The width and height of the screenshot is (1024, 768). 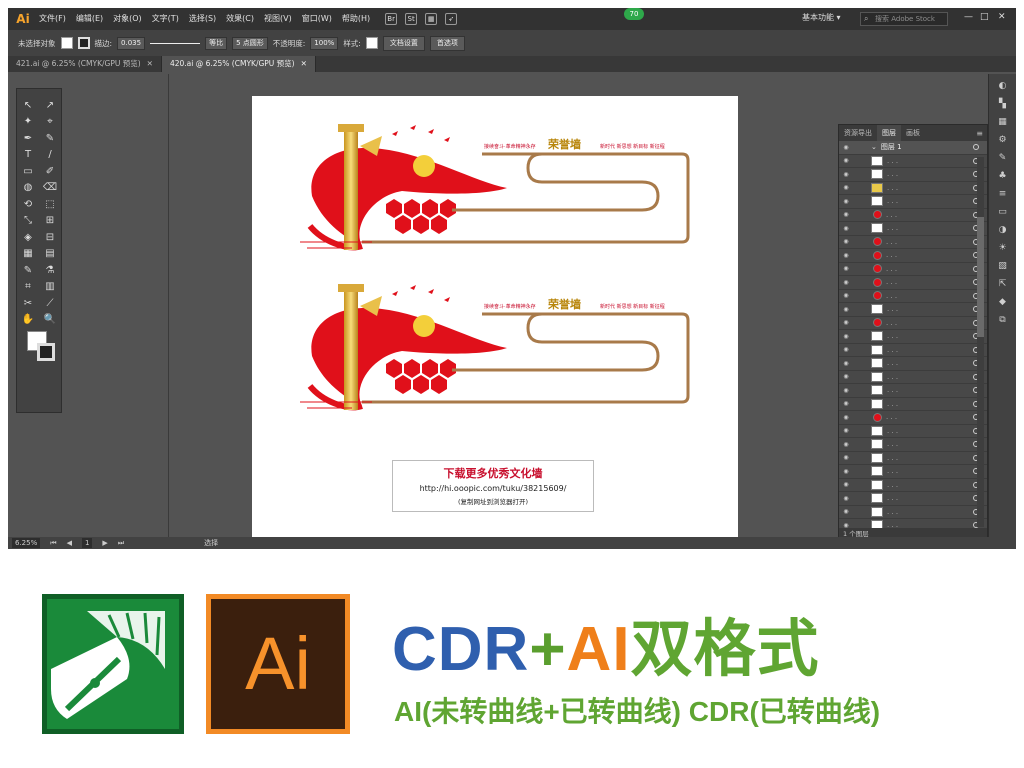 What do you see at coordinates (165, 19) in the screenshot?
I see `menu-type: 文字(T)` at bounding box center [165, 19].